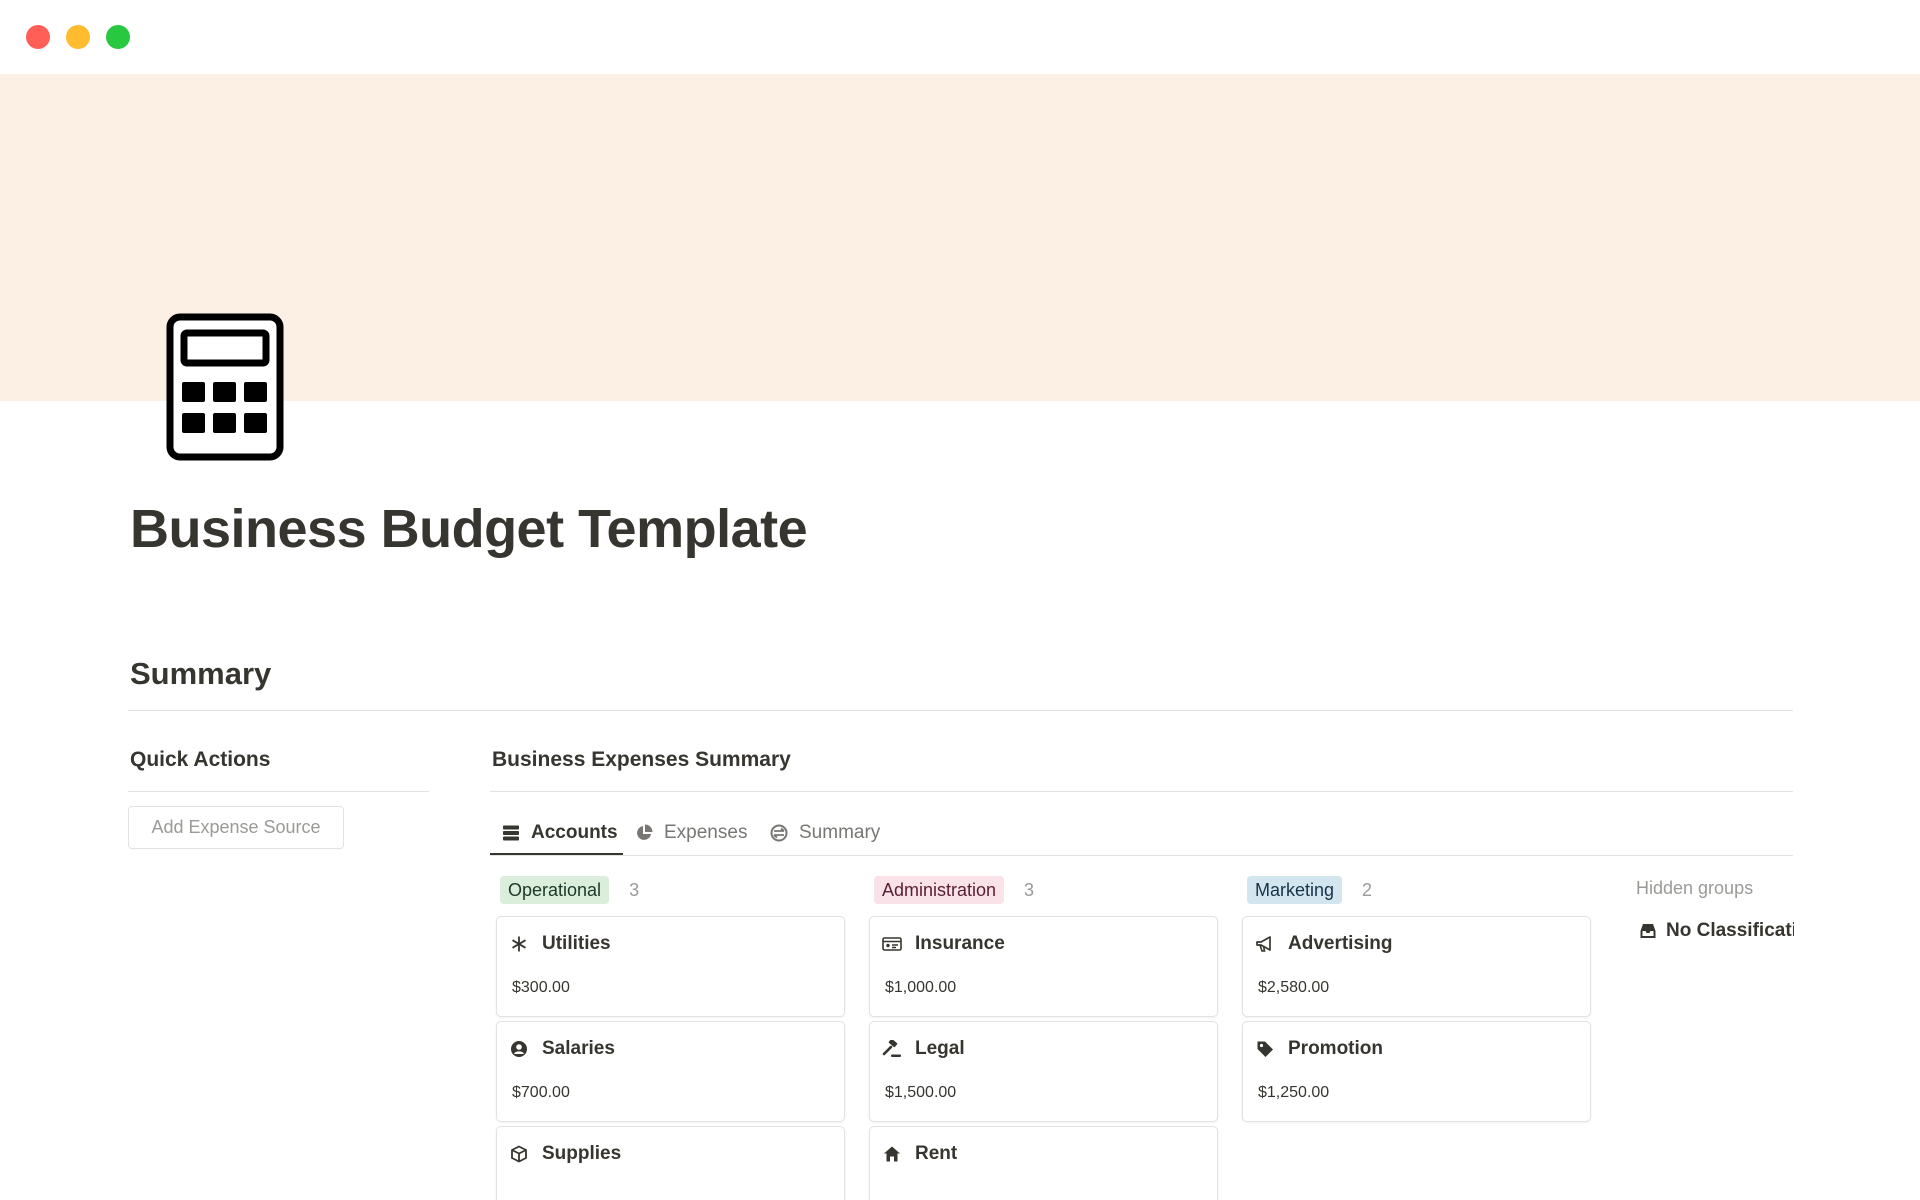 This screenshot has width=1920, height=1200. I want to click on tab-expenses: Expenses, so click(690, 833).